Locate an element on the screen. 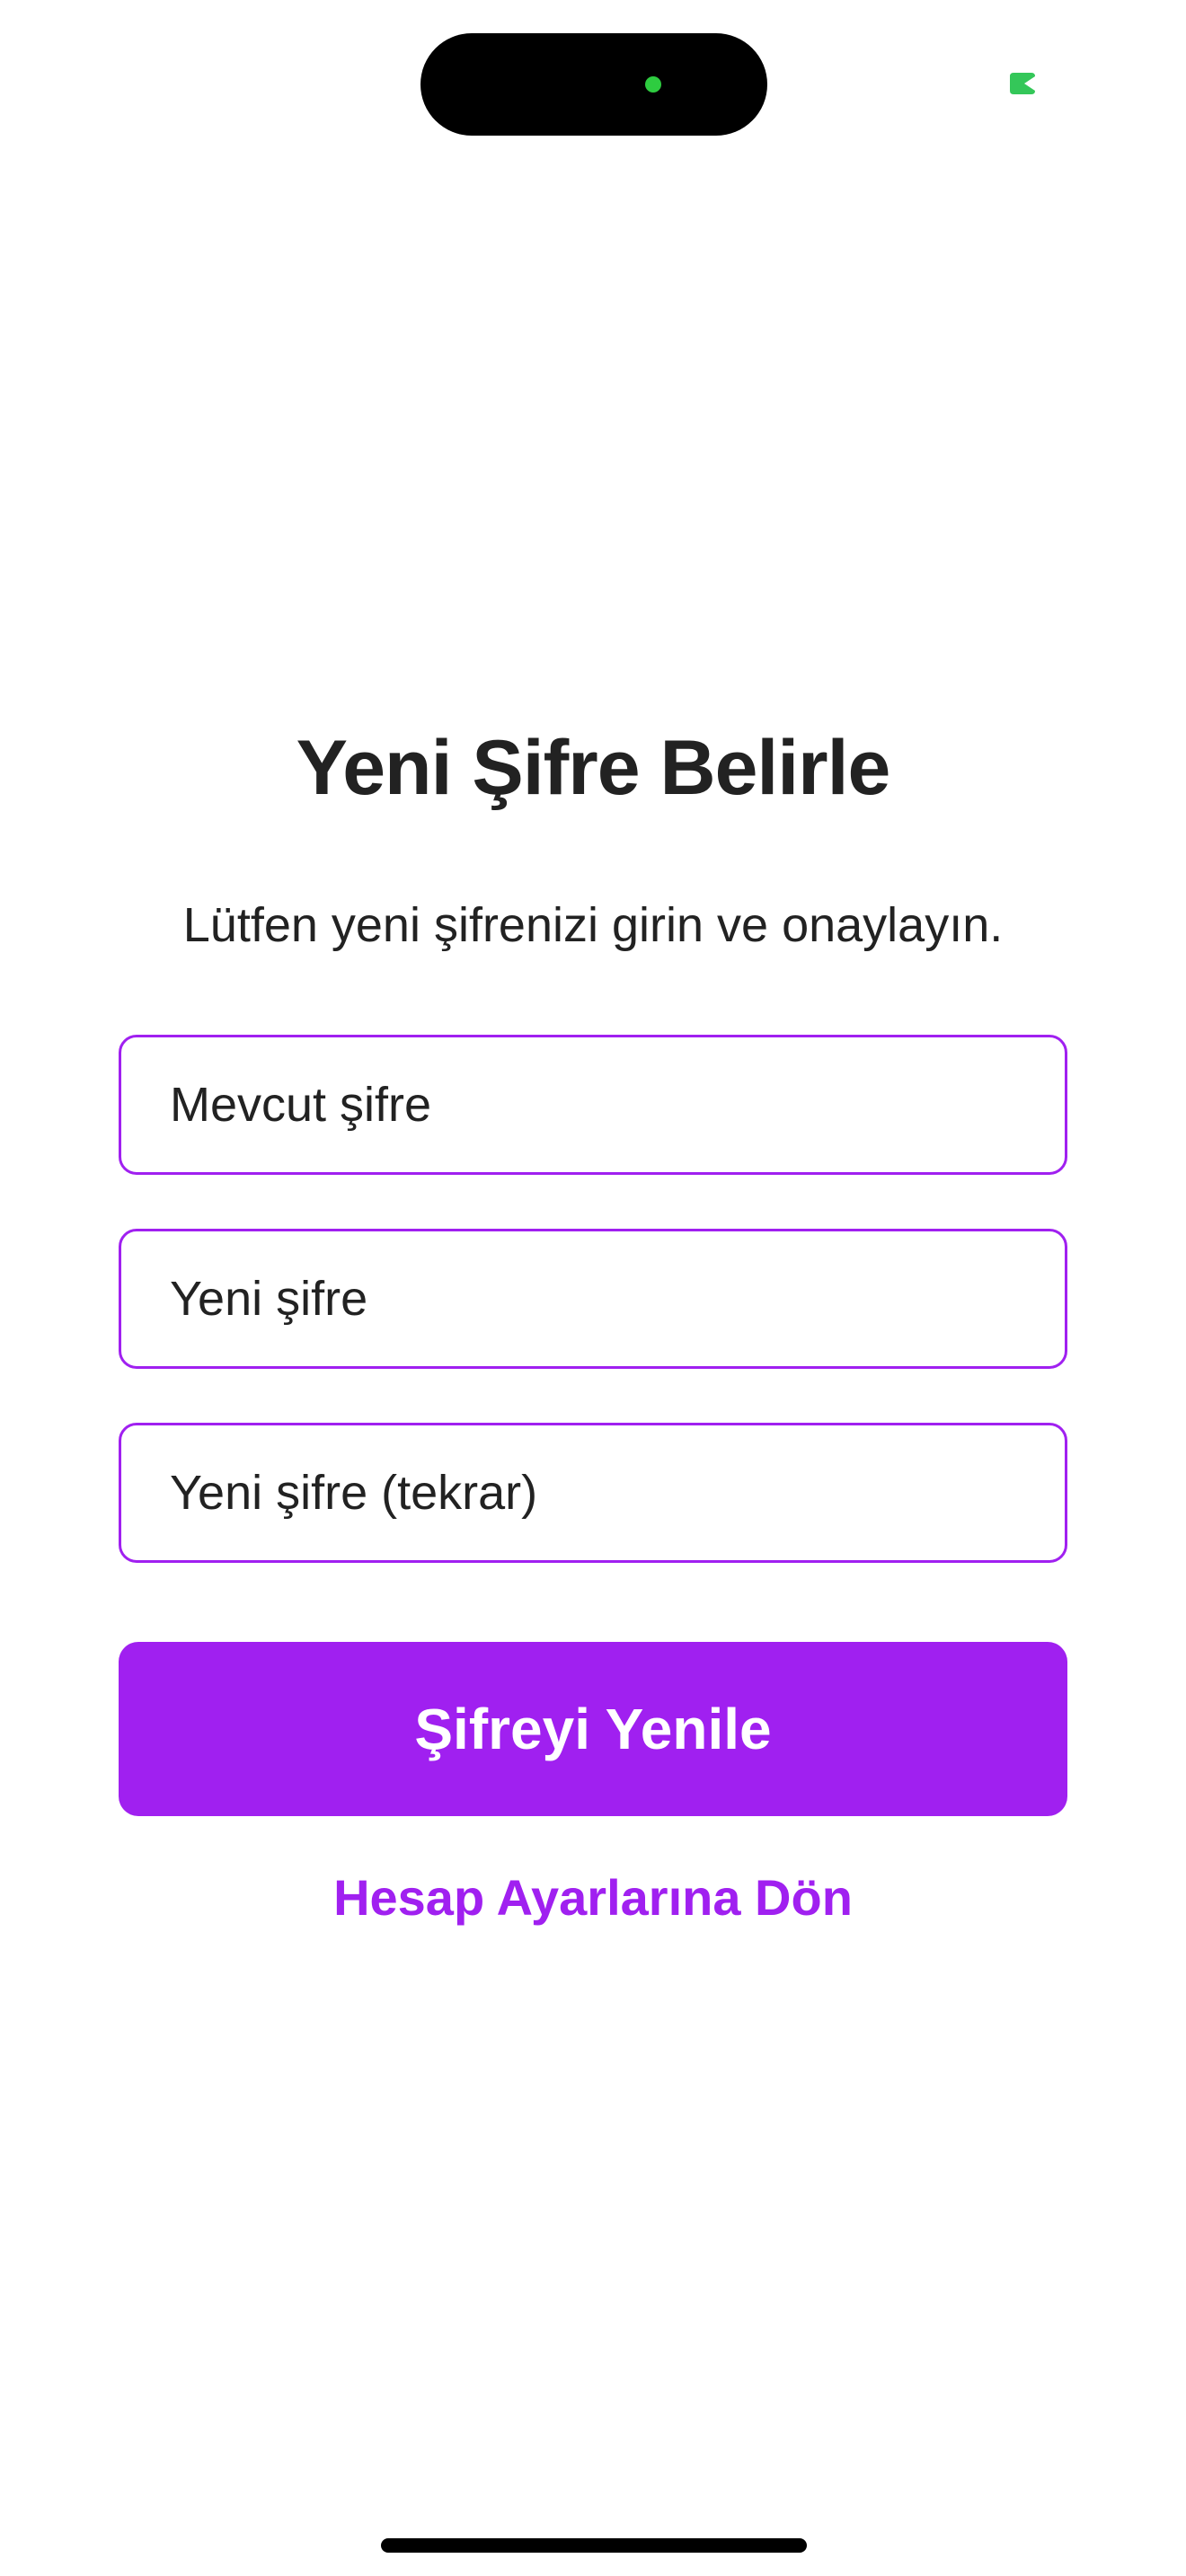 The width and height of the screenshot is (1186, 2576). page-title: Yeni Şifre Belirle is located at coordinates (593, 768).